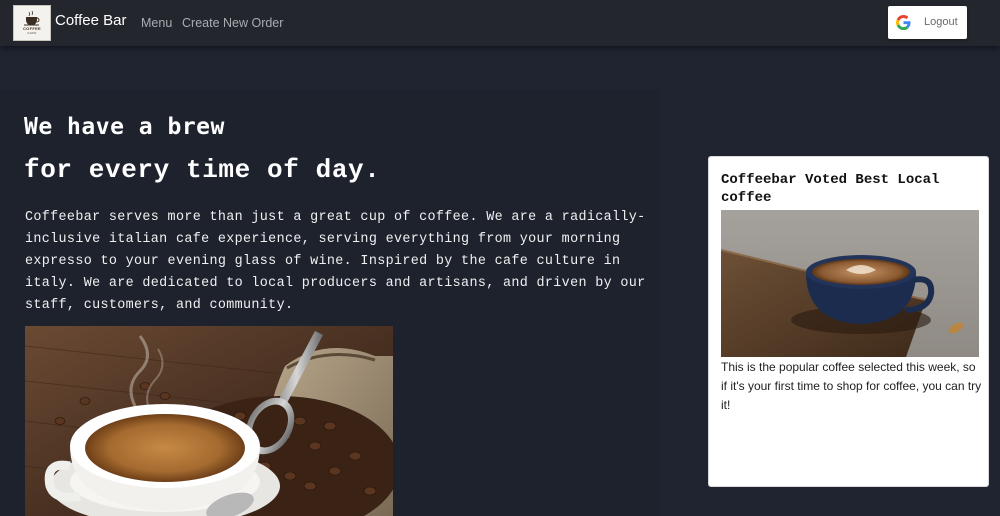  Describe the element at coordinates (202, 170) in the screenshot. I see `hero-headline-line2: for every time of day.` at that location.